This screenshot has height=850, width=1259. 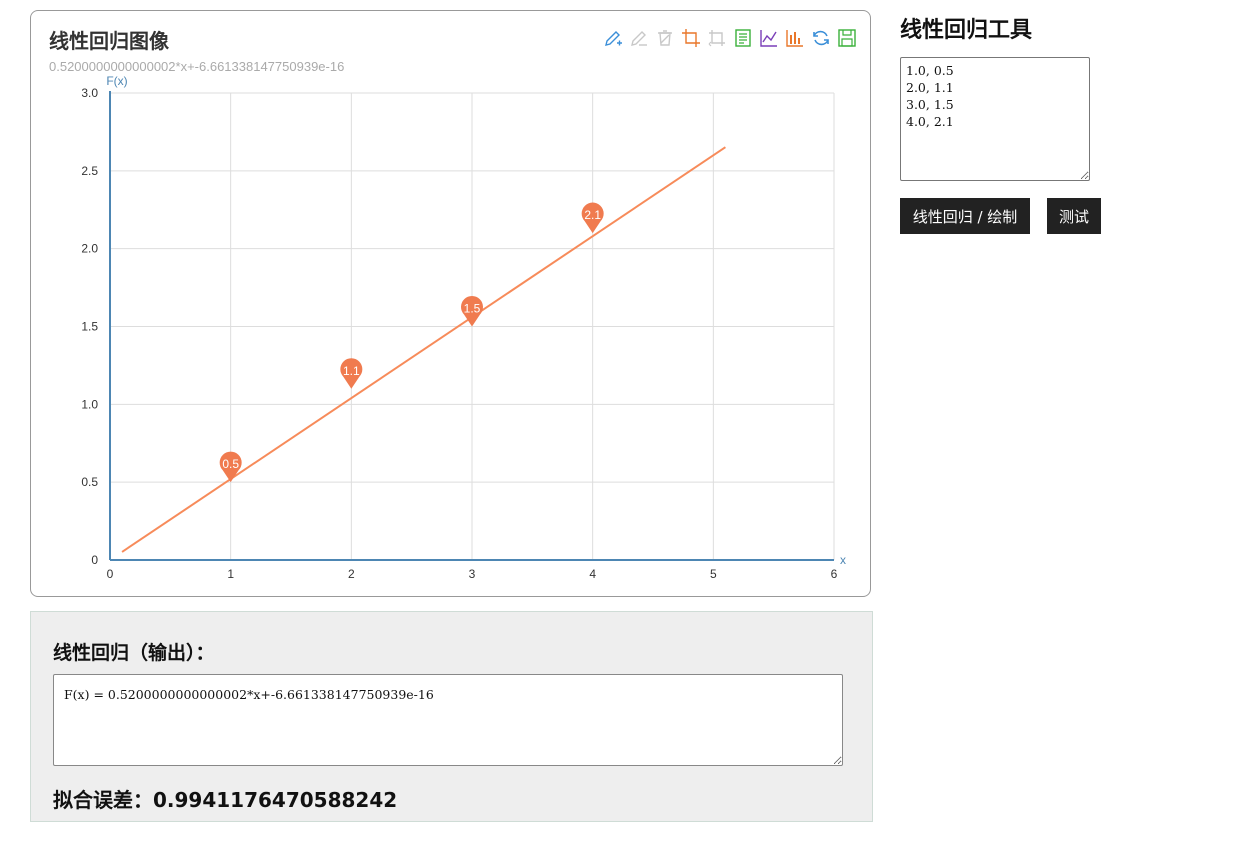 What do you see at coordinates (730, 38) in the screenshot?
I see `chart-toolbox` at bounding box center [730, 38].